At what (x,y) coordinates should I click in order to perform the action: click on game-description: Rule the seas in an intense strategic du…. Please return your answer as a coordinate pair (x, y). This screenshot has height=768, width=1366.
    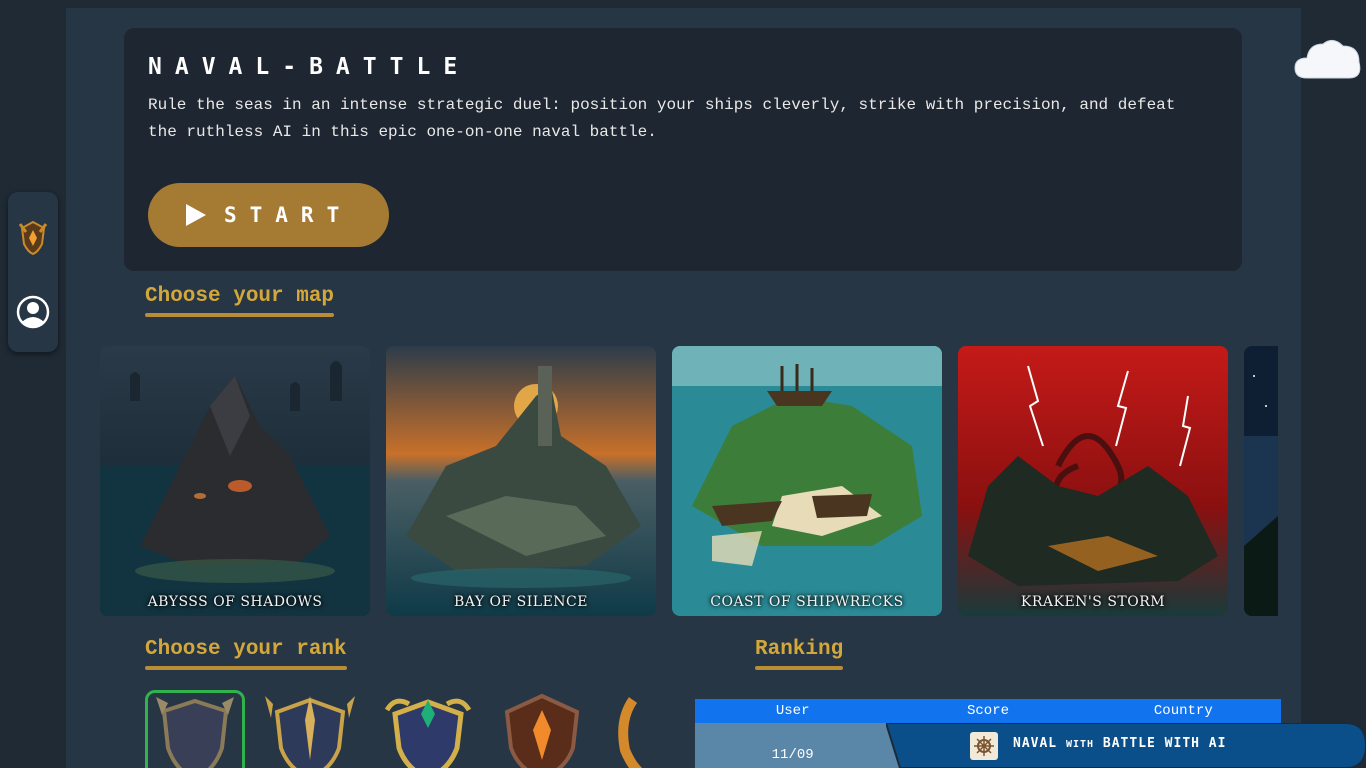
    Looking at the image, I should click on (662, 118).